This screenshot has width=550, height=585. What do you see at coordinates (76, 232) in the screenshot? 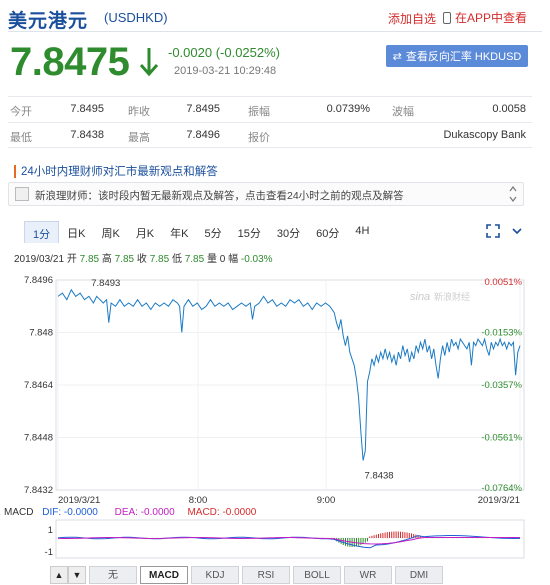
I see `tab-period: 日K` at bounding box center [76, 232].